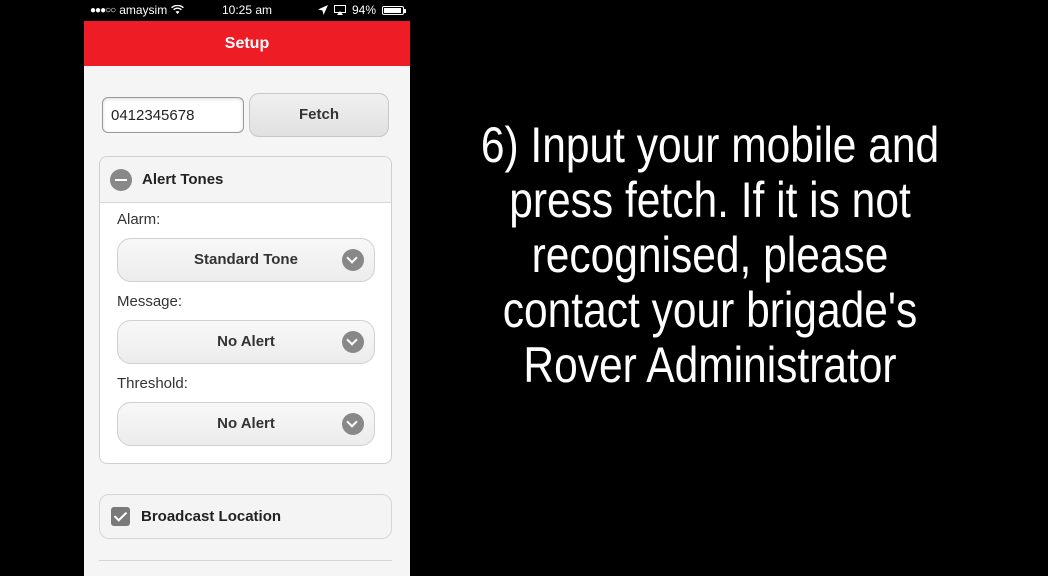 This screenshot has height=576, width=1048. What do you see at coordinates (152, 383) in the screenshot?
I see `threshold-label: Threshold:` at bounding box center [152, 383].